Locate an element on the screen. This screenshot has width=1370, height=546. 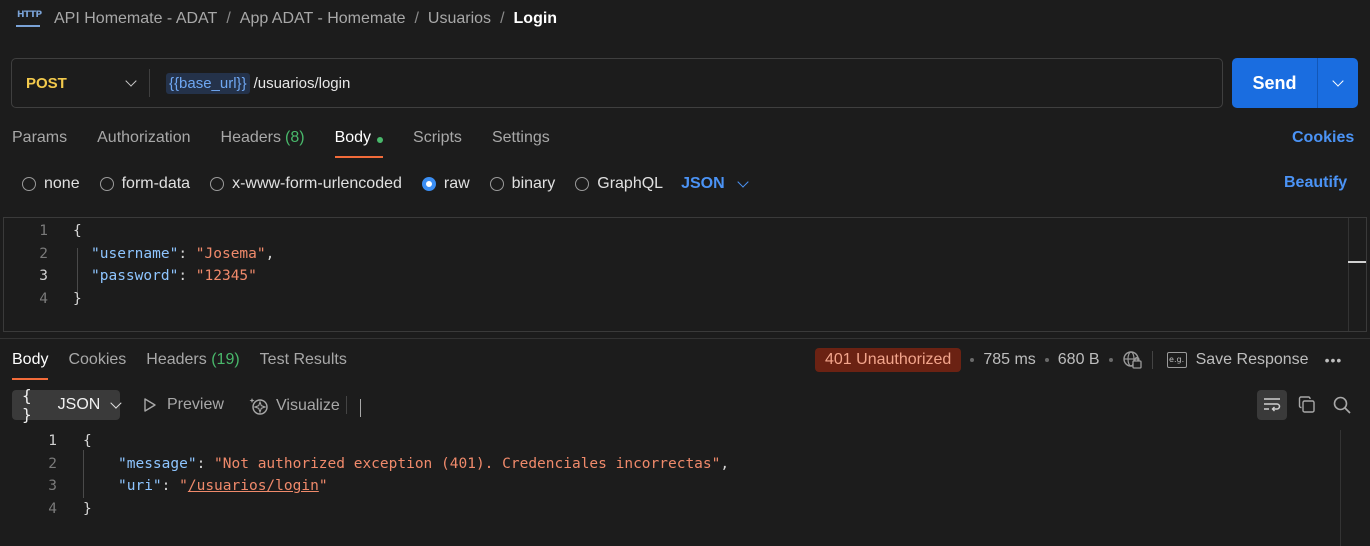
radio-urlencoded: x-www-form-urlencoded is located at coordinates (306, 184).